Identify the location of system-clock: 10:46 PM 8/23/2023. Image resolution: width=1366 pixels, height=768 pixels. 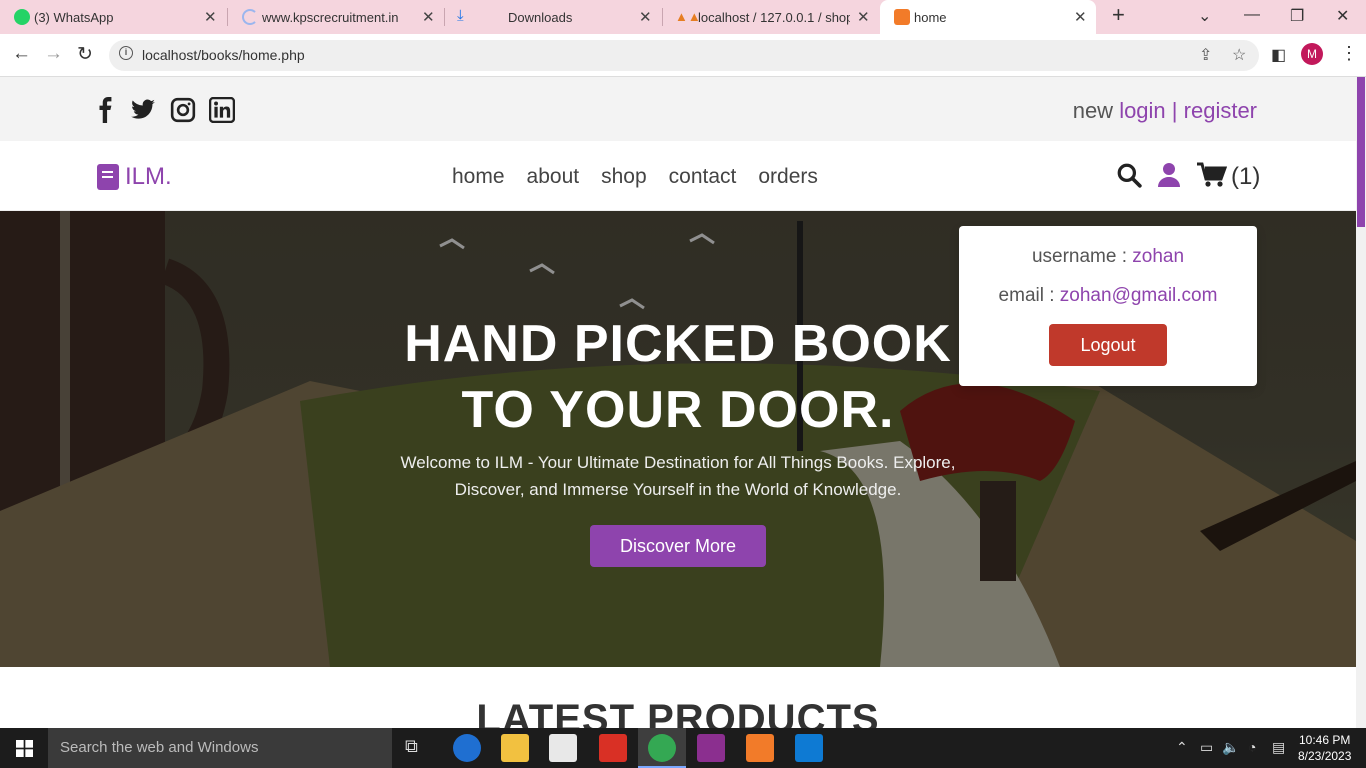
(1324, 748).